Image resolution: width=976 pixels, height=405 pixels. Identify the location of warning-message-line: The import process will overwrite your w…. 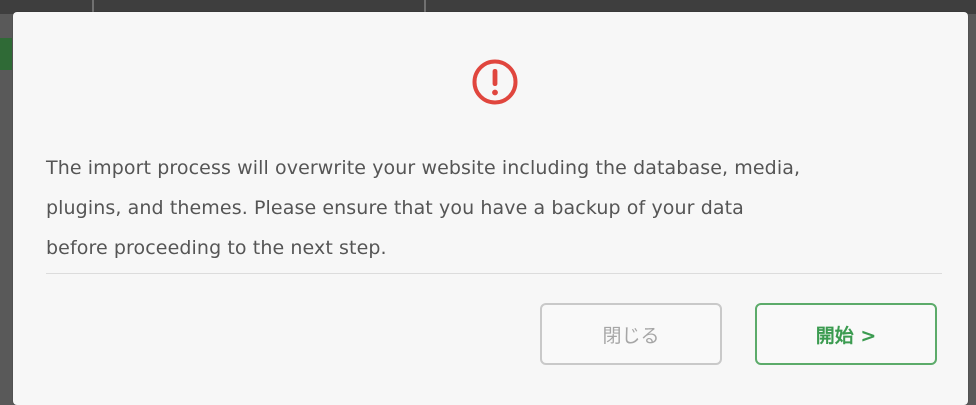
(423, 168).